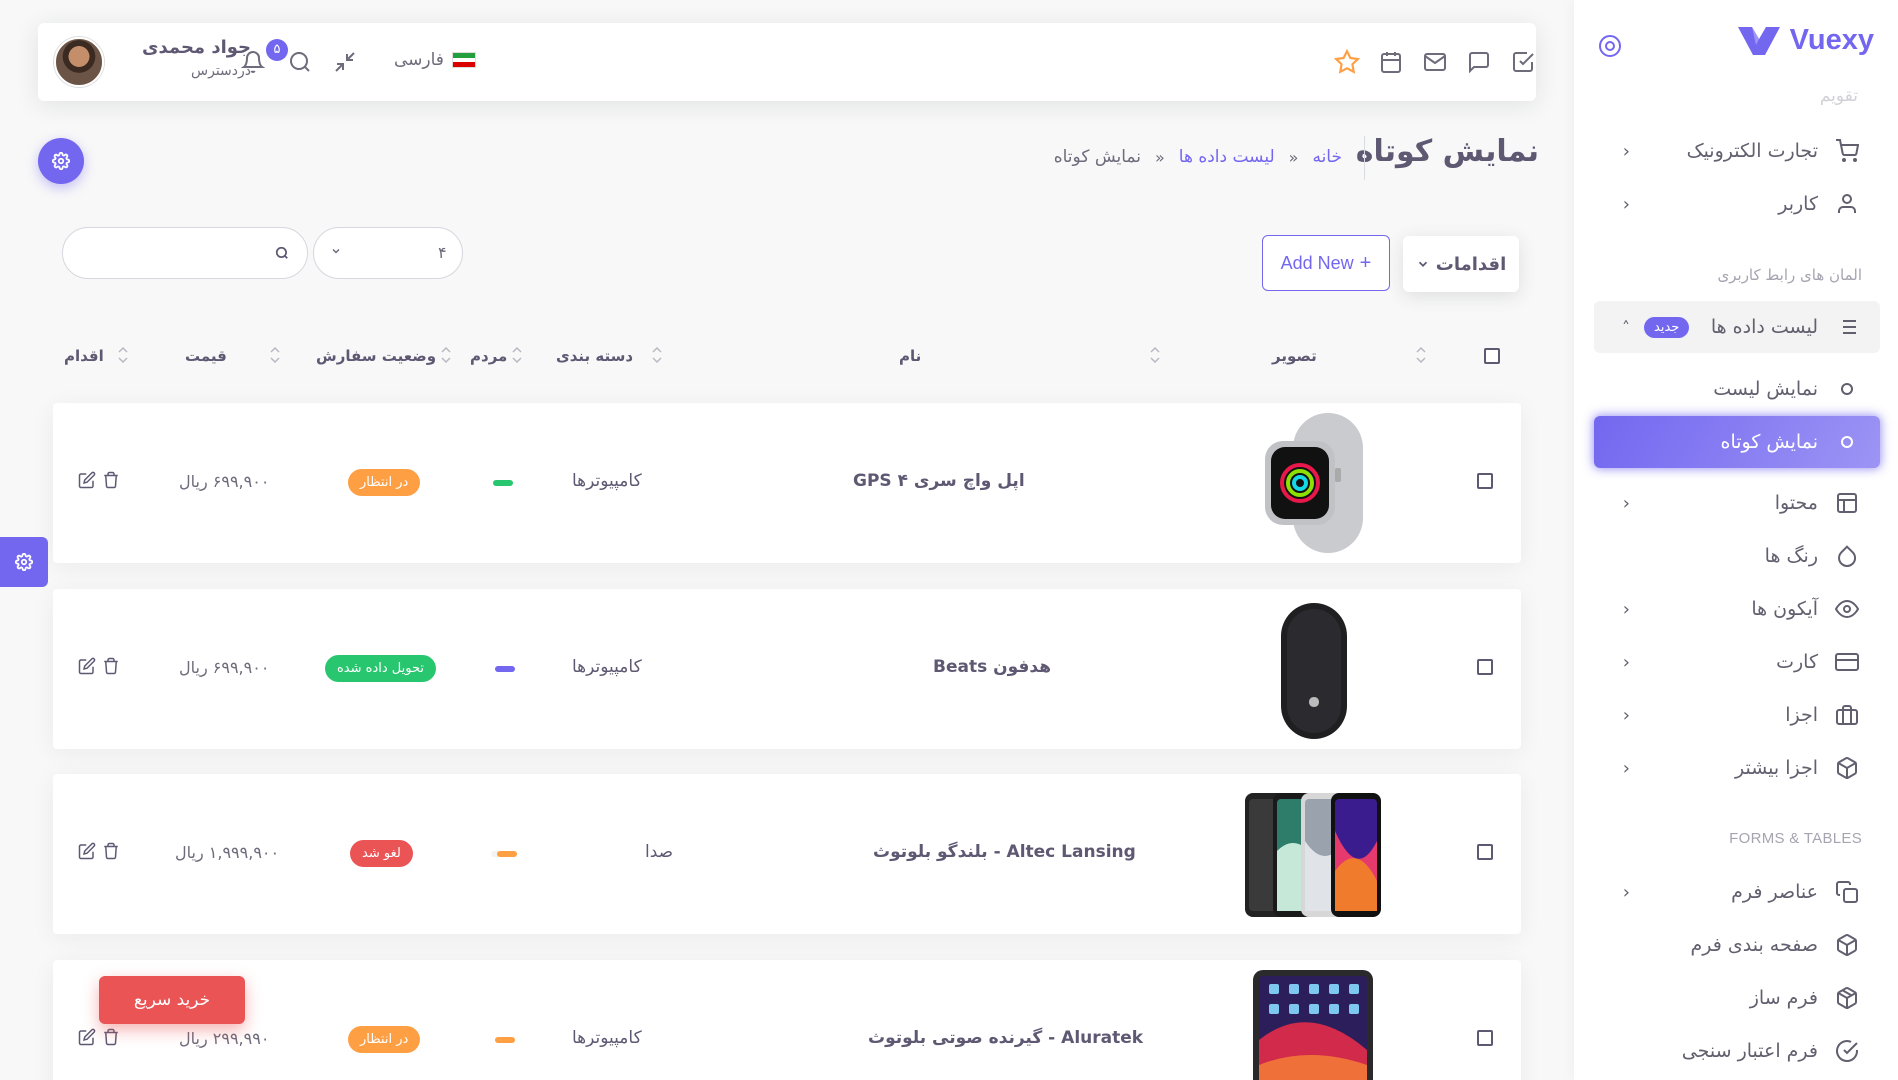  Describe the element at coordinates (384, 1039) in the screenshot. I see `status-badge: در انتظار` at that location.